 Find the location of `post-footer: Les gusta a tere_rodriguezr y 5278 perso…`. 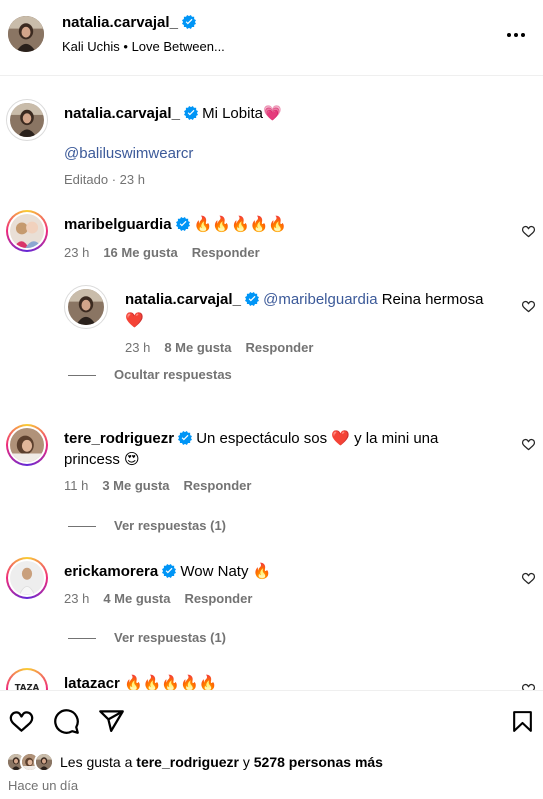

post-footer: Les gusta a tere_rodriguezr y 5278 perso… is located at coordinates (271, 744).